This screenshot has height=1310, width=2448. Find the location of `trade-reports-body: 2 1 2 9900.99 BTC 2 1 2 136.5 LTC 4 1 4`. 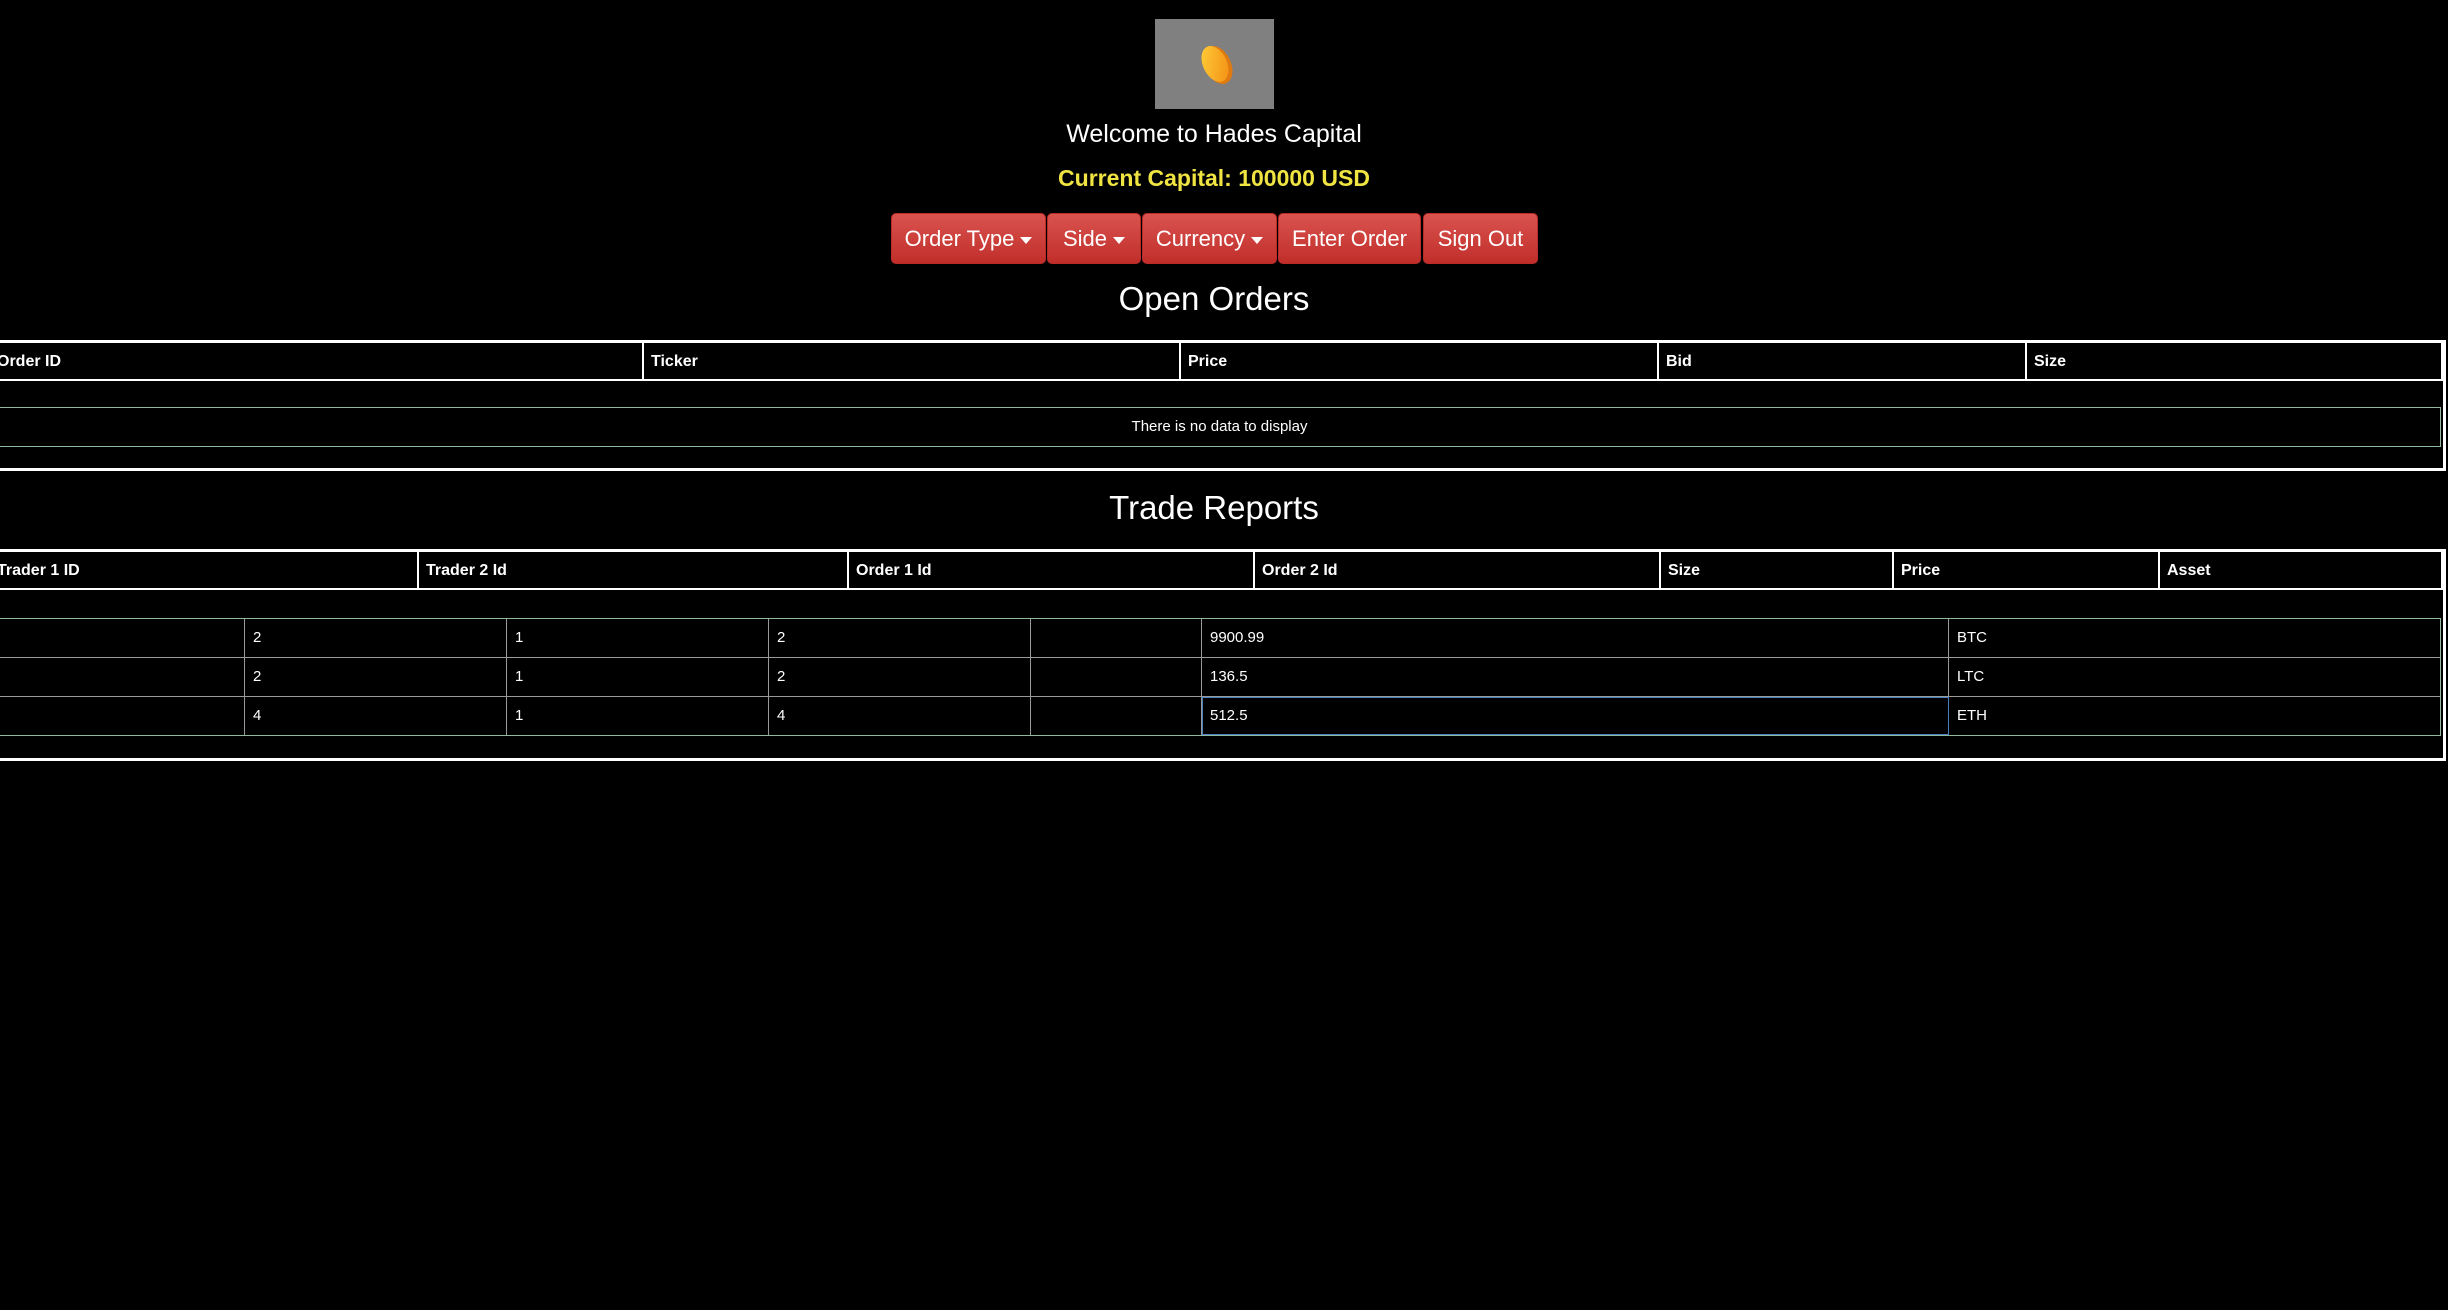

trade-reports-body: 2 1 2 9900.99 BTC 2 1 2 136.5 LTC 4 1 4 is located at coordinates (1220, 677).